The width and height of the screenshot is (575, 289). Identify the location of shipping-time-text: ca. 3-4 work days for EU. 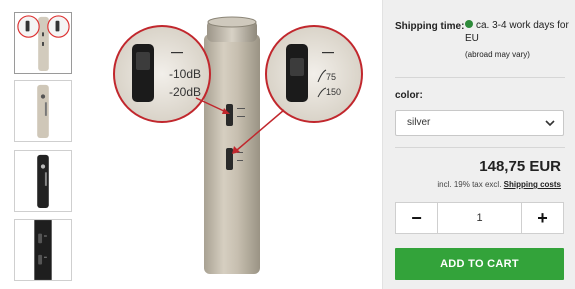
(517, 32).